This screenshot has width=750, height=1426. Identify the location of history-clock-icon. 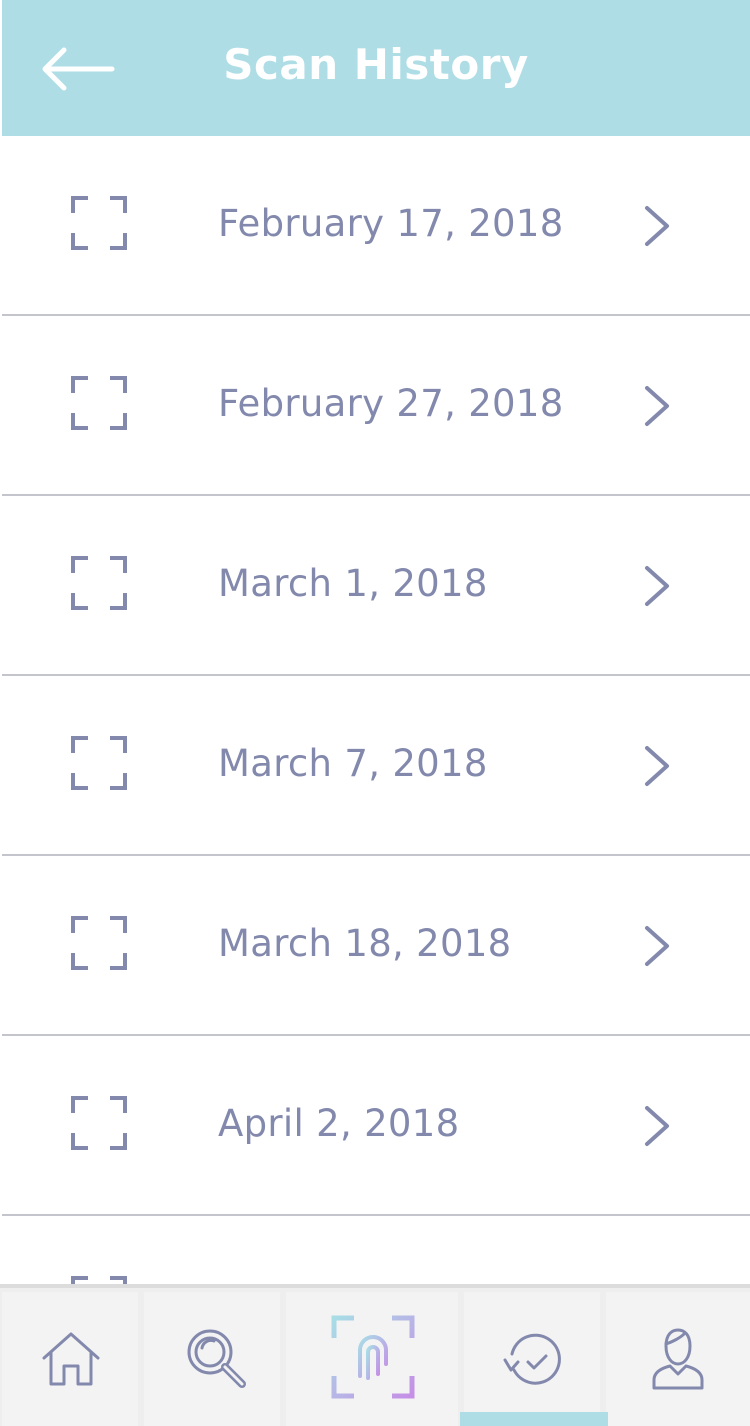
(532, 1359).